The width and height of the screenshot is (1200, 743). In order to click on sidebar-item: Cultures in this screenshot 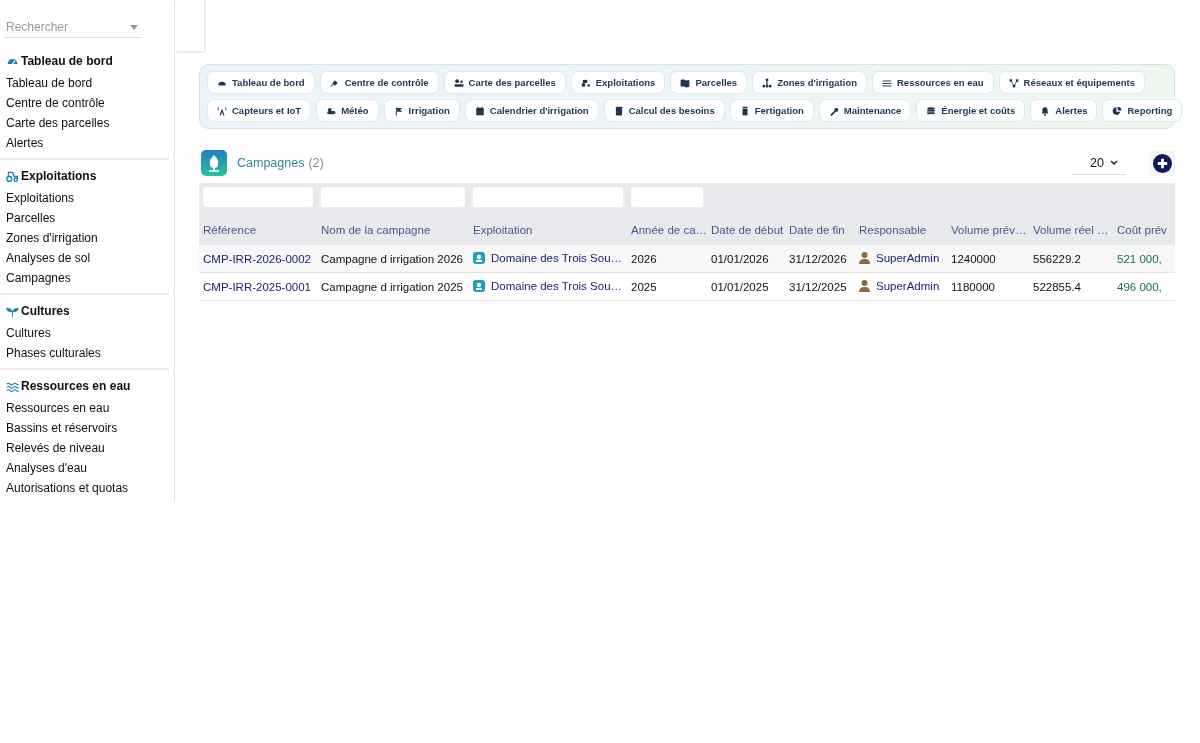, I will do `click(87, 333)`.